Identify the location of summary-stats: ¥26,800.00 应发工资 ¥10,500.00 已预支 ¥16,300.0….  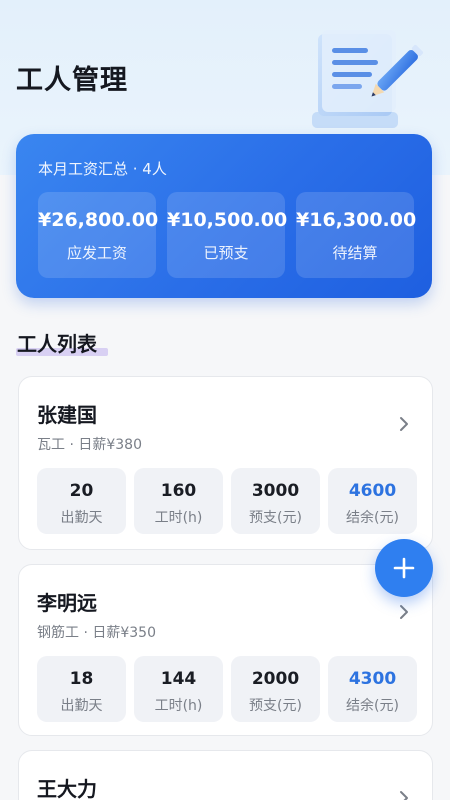
(227, 235).